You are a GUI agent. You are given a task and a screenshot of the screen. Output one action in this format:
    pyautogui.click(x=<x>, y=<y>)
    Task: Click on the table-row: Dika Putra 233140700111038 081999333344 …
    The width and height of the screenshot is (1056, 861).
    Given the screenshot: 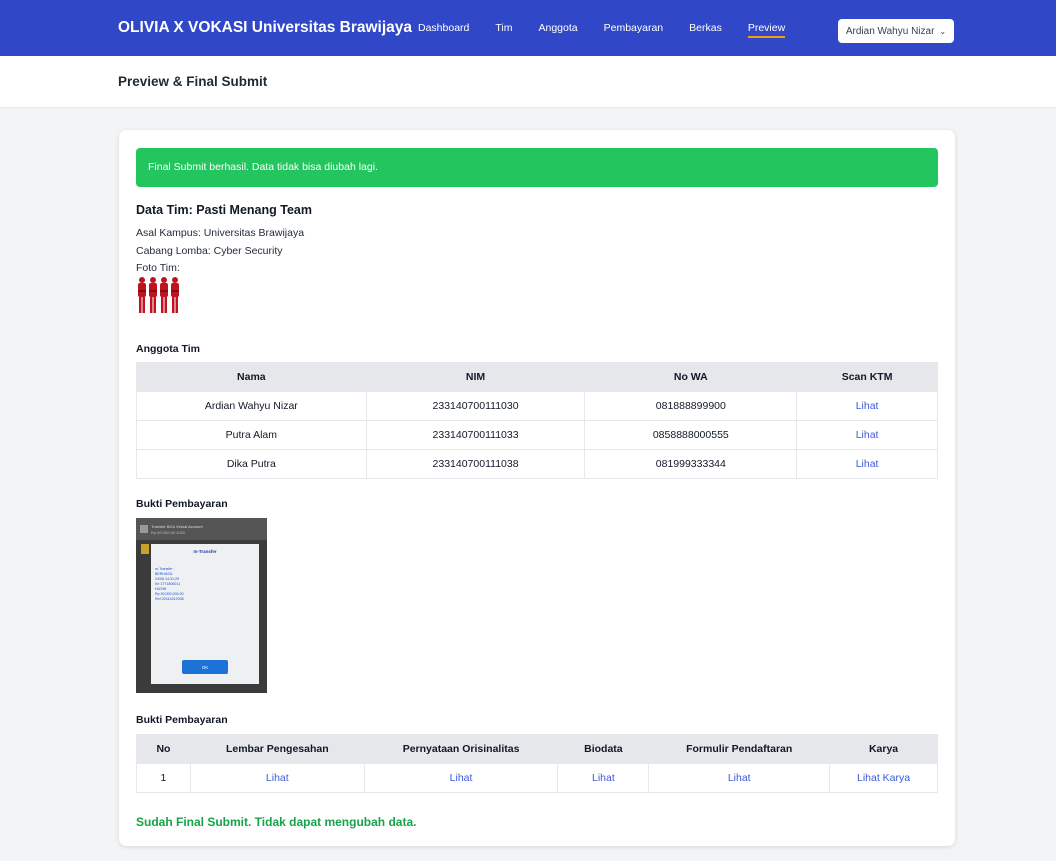 What is the action you would take?
    pyautogui.click(x=537, y=464)
    